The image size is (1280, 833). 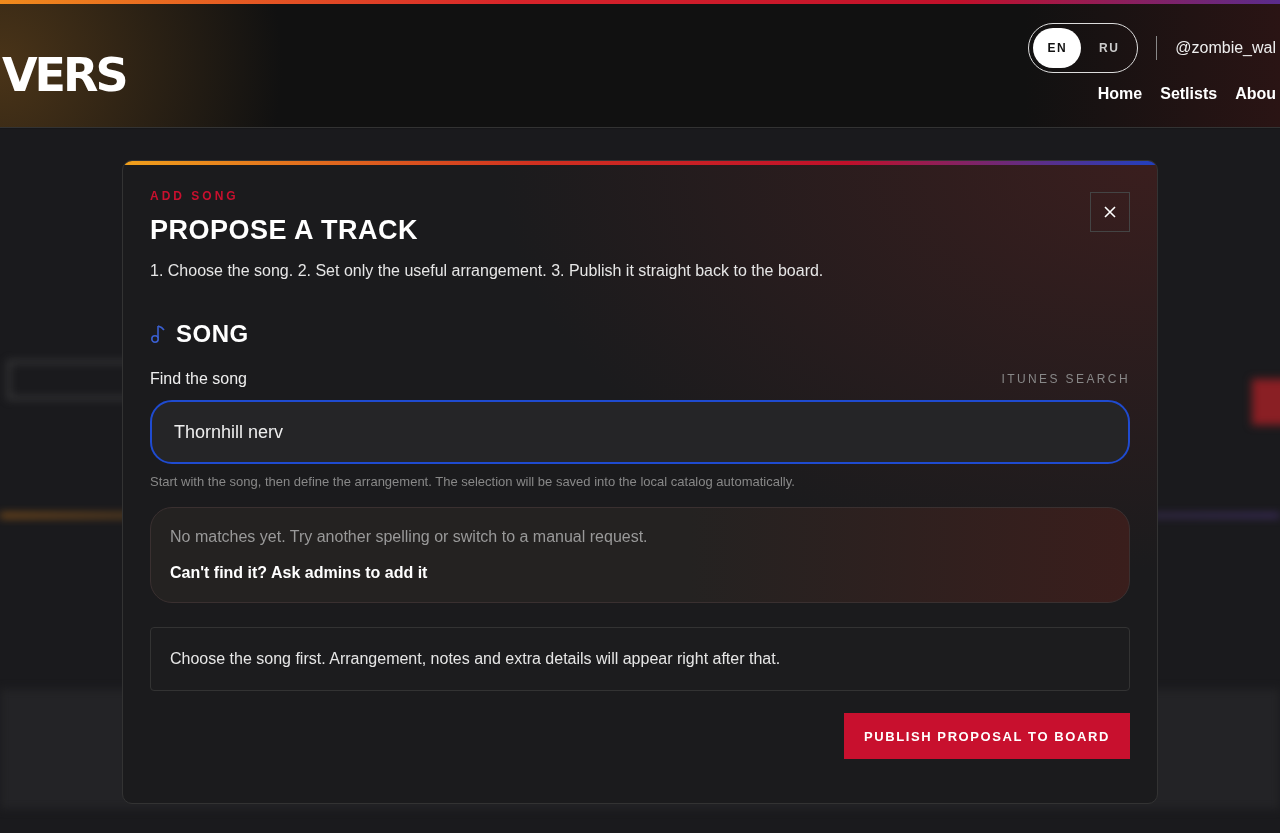 I want to click on music-note-icon, so click(x=158, y=334).